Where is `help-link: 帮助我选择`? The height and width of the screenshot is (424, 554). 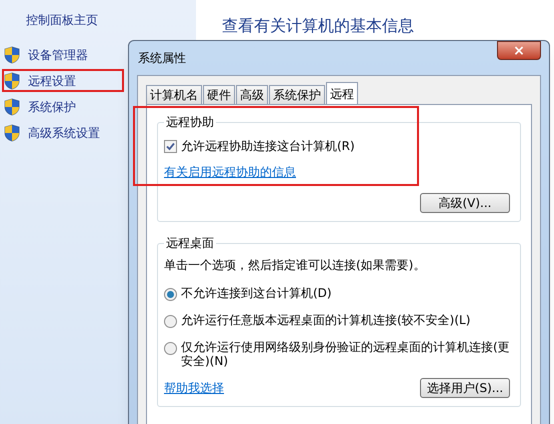
help-link: 帮助我选择 is located at coordinates (194, 388).